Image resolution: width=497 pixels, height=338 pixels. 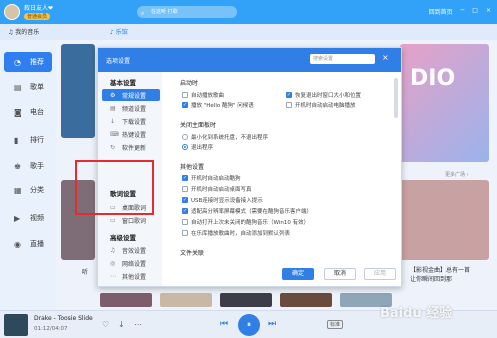 What do you see at coordinates (113, 95) in the screenshot?
I see `gear-icon: ⚙` at bounding box center [113, 95].